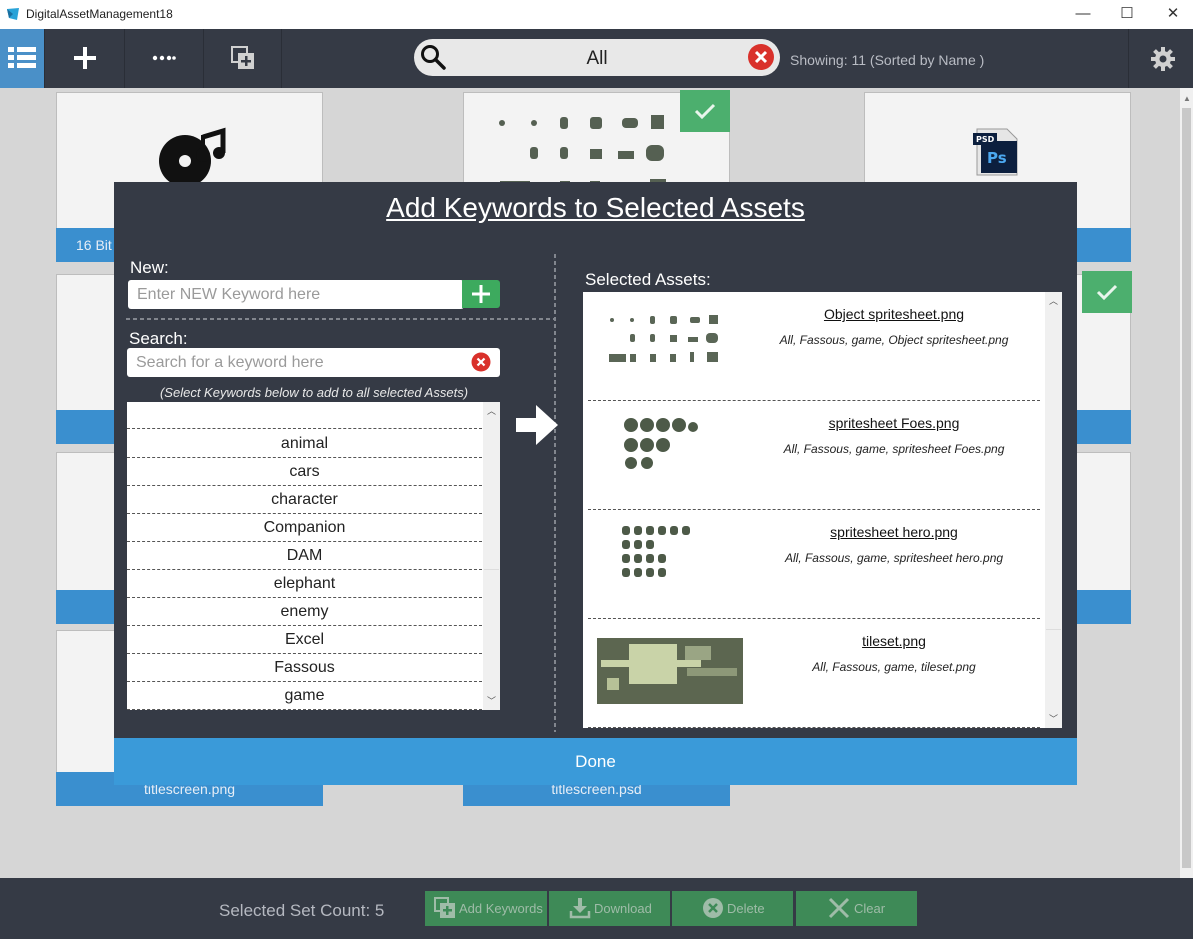  I want to click on delete-icon, so click(713, 908).